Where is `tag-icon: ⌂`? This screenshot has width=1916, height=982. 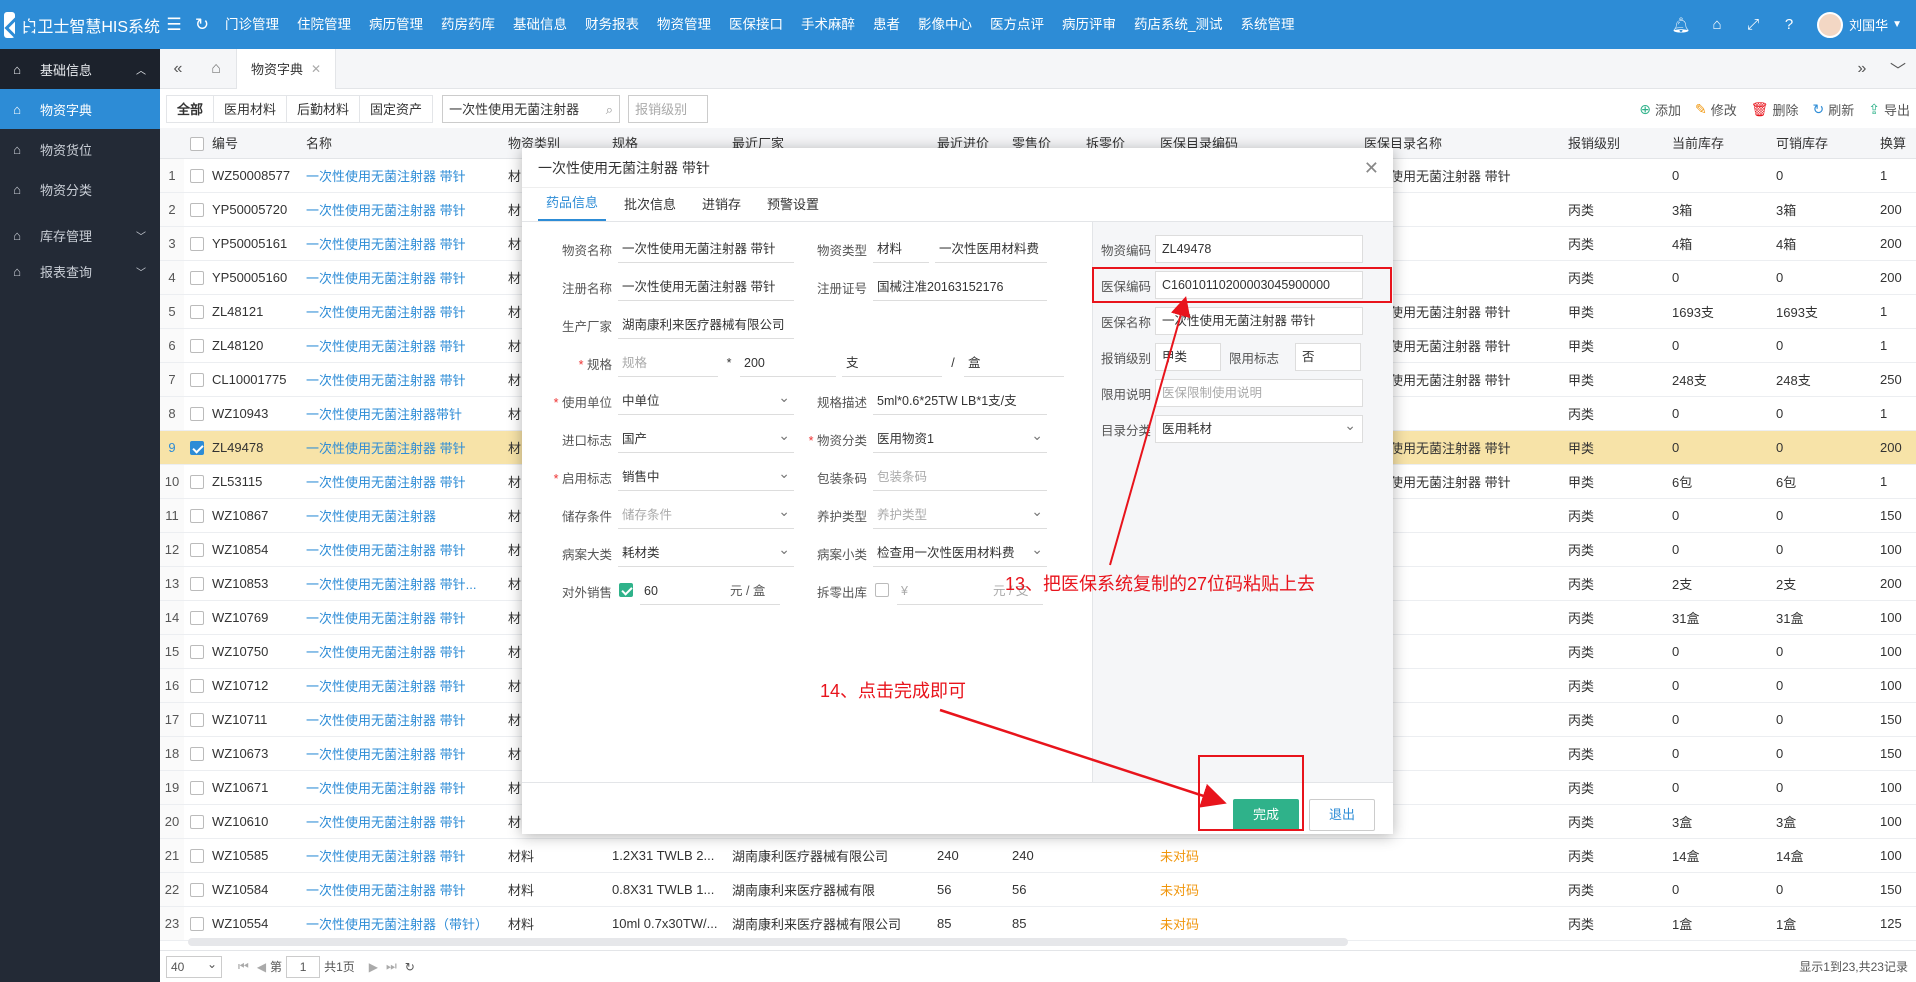
tag-icon: ⌂ is located at coordinates (1717, 24).